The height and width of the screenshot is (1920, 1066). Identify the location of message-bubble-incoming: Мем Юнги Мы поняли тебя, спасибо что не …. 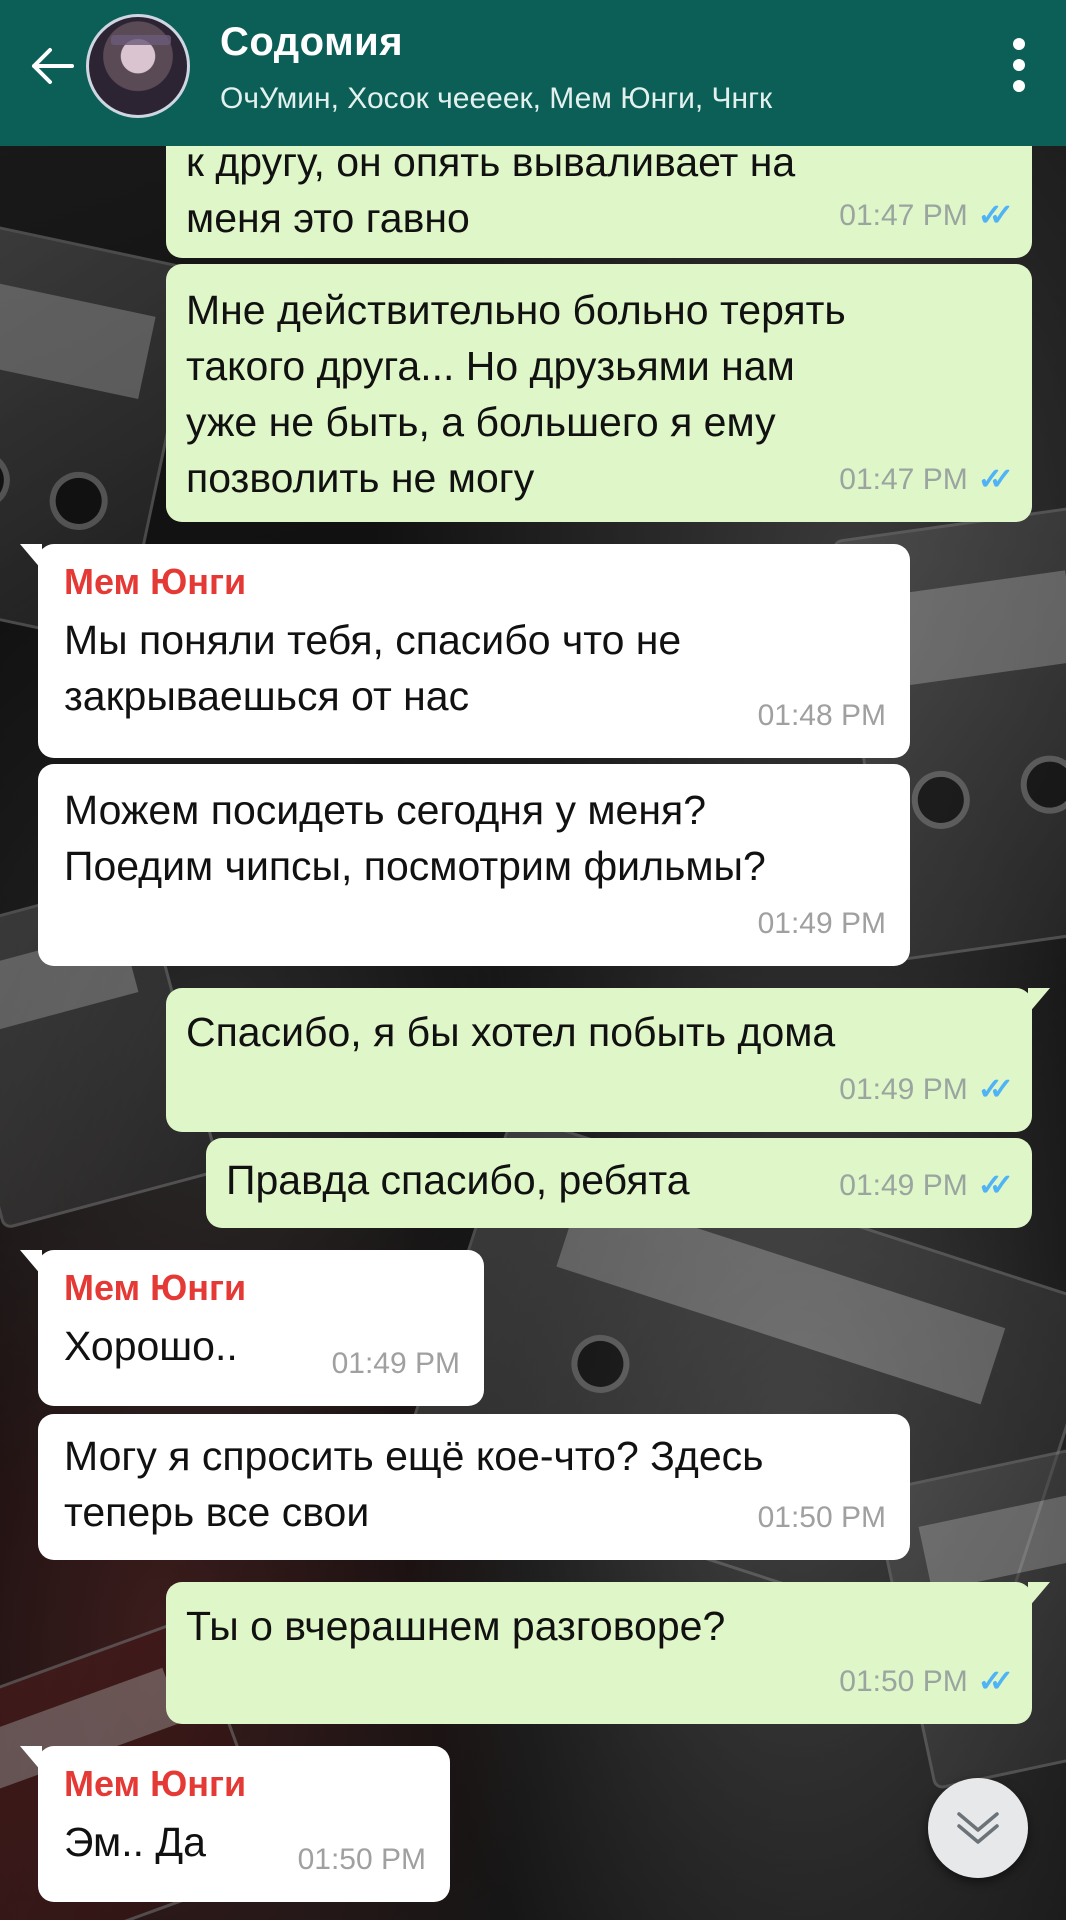
(465, 651).